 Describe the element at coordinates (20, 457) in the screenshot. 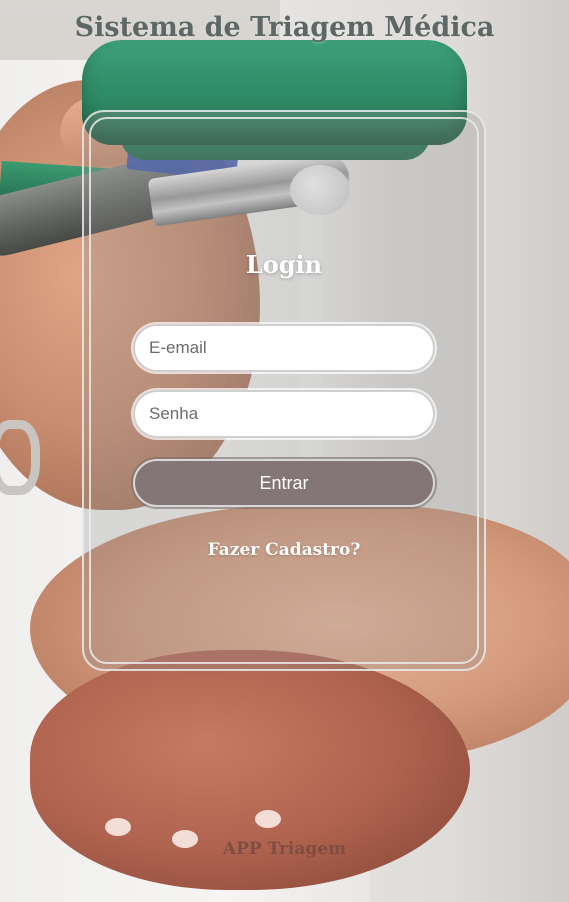

I see `background-ring` at that location.